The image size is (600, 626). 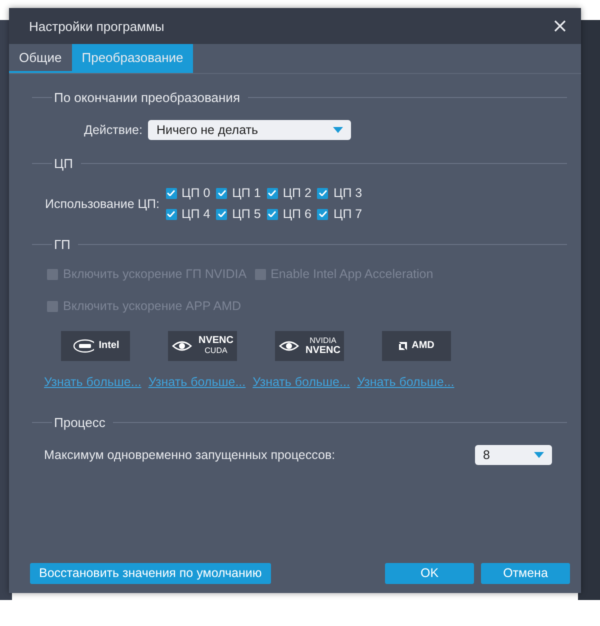 What do you see at coordinates (513, 455) in the screenshot?
I see `dropdown: 8` at bounding box center [513, 455].